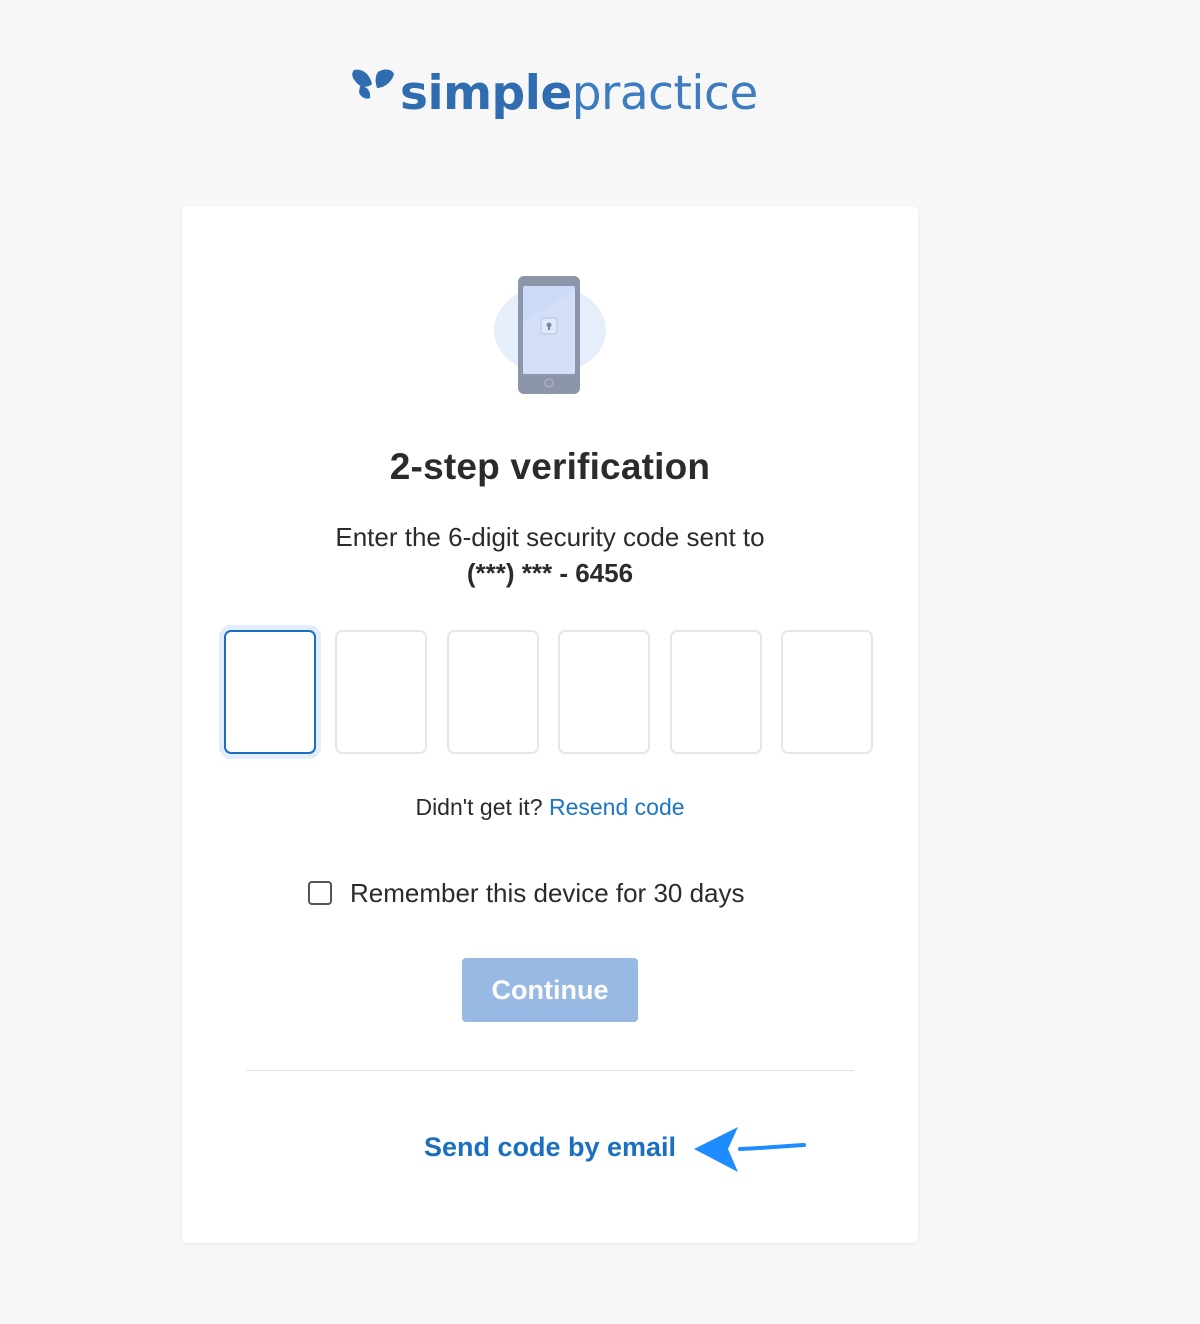 The height and width of the screenshot is (1324, 1200). What do you see at coordinates (479, 807) in the screenshot?
I see `resend-prompt: Didn't get it?` at bounding box center [479, 807].